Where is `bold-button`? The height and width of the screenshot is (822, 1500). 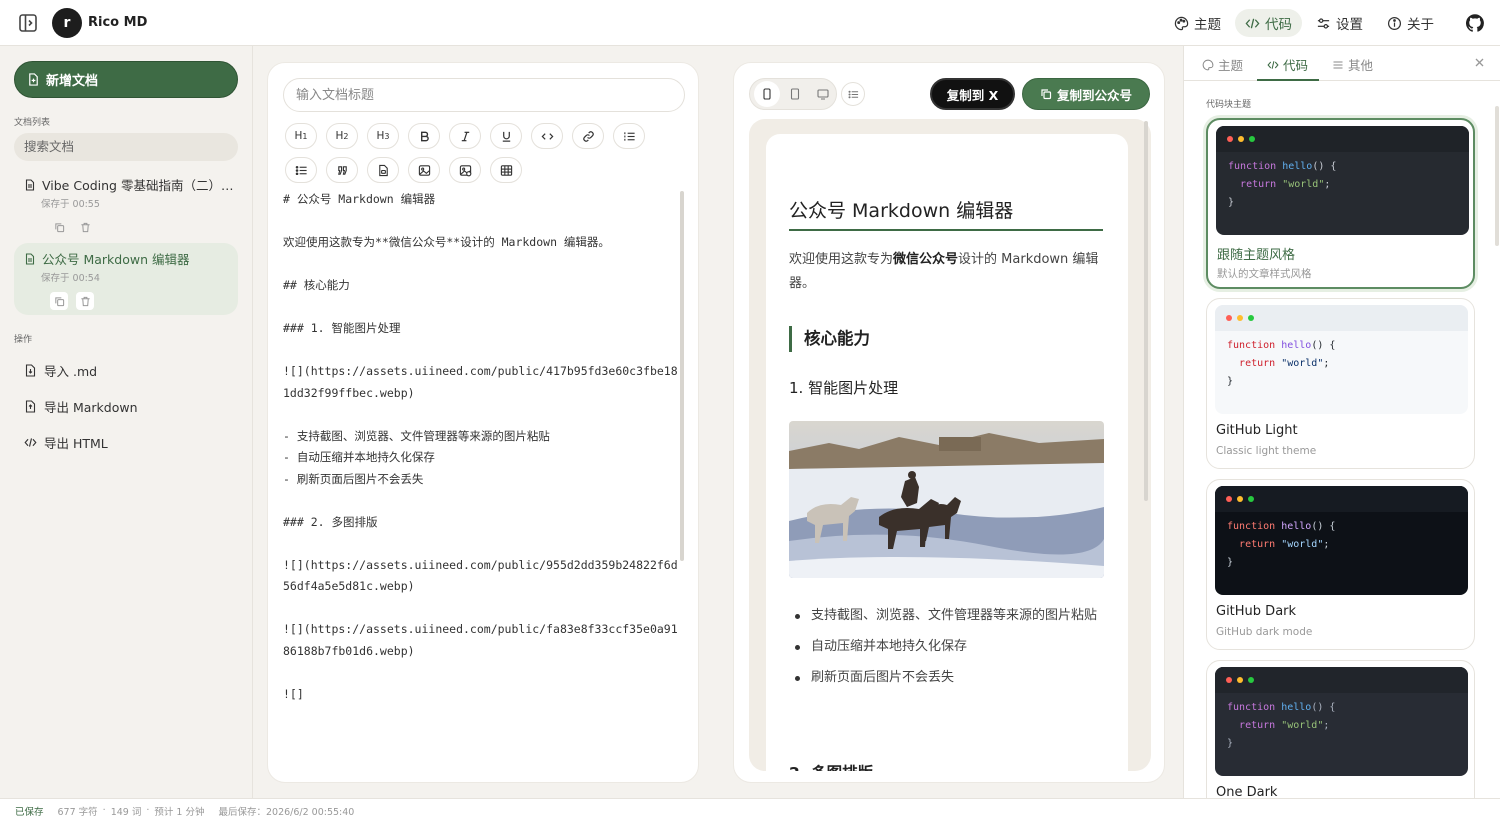
bold-button is located at coordinates (424, 136).